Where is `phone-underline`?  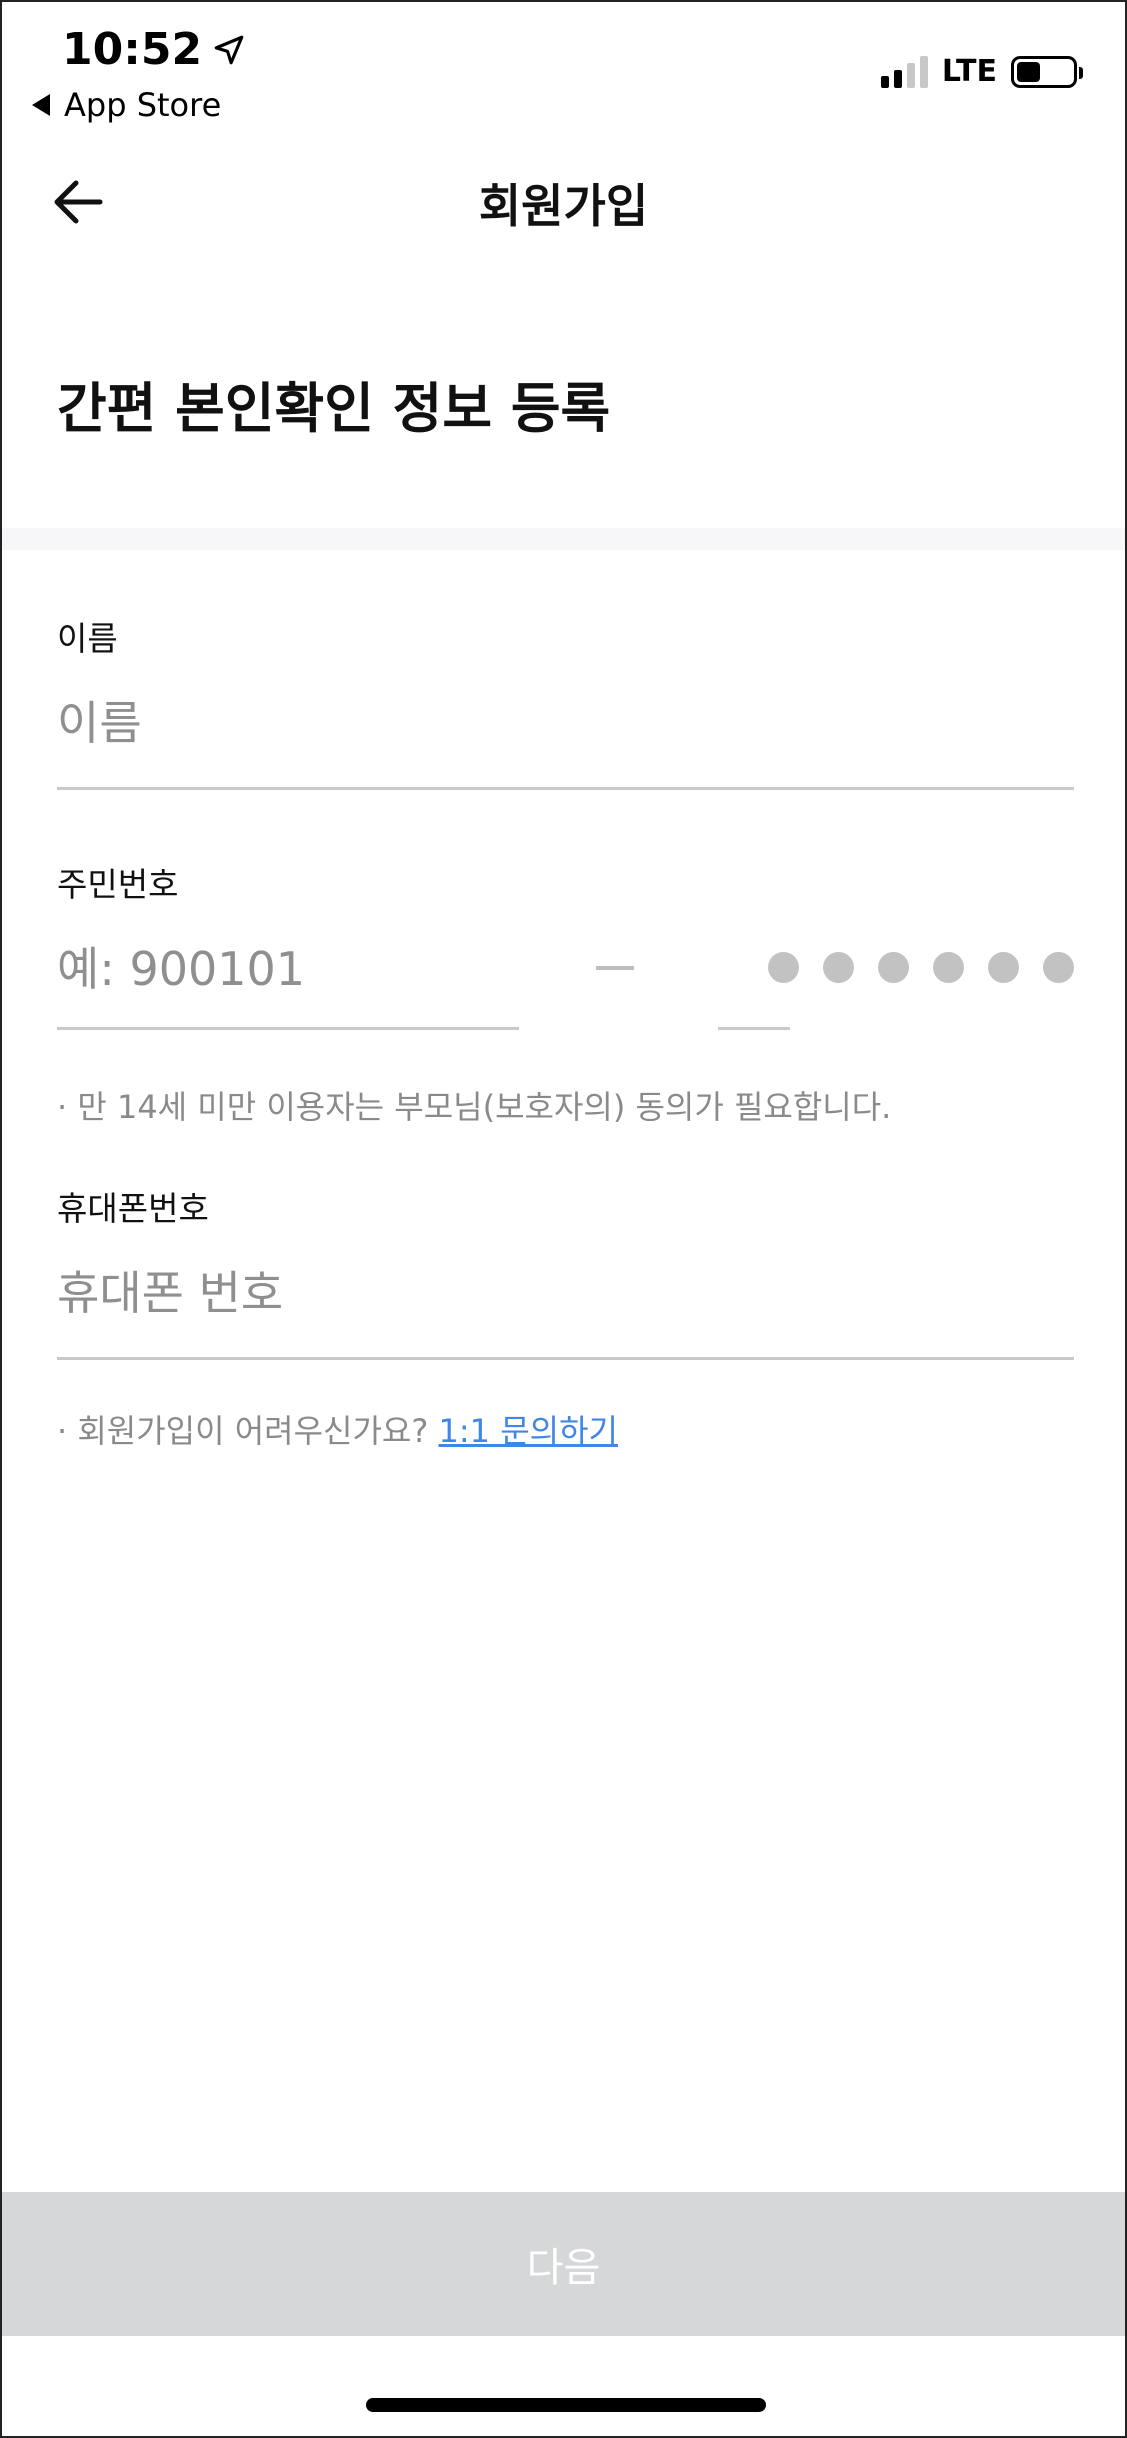 phone-underline is located at coordinates (565, 1358).